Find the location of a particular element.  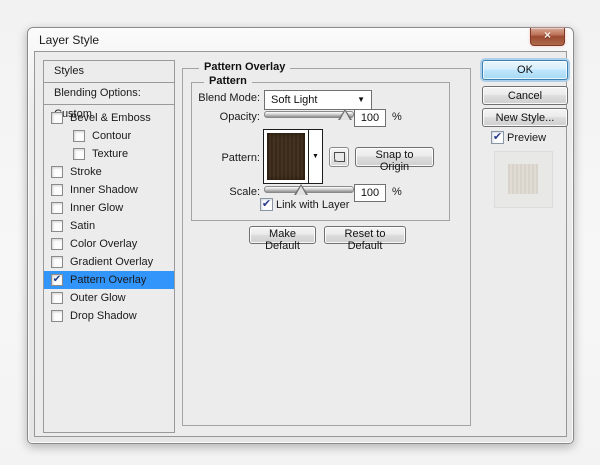

sidebar-item-label: Satin is located at coordinates (83, 226).